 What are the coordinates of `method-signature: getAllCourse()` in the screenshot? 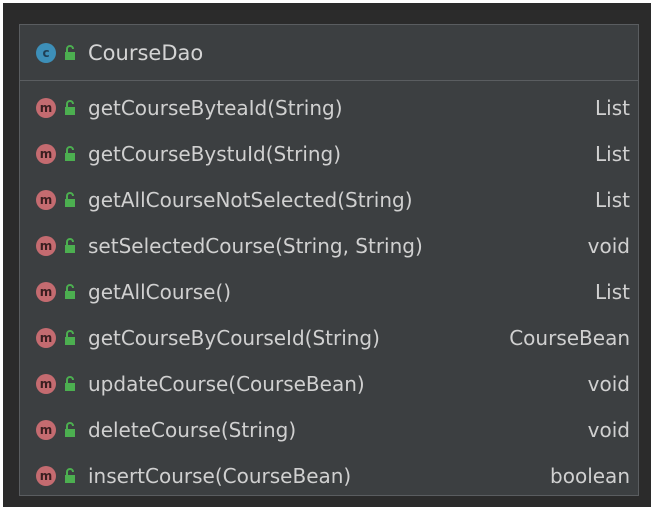 It's located at (160, 292).